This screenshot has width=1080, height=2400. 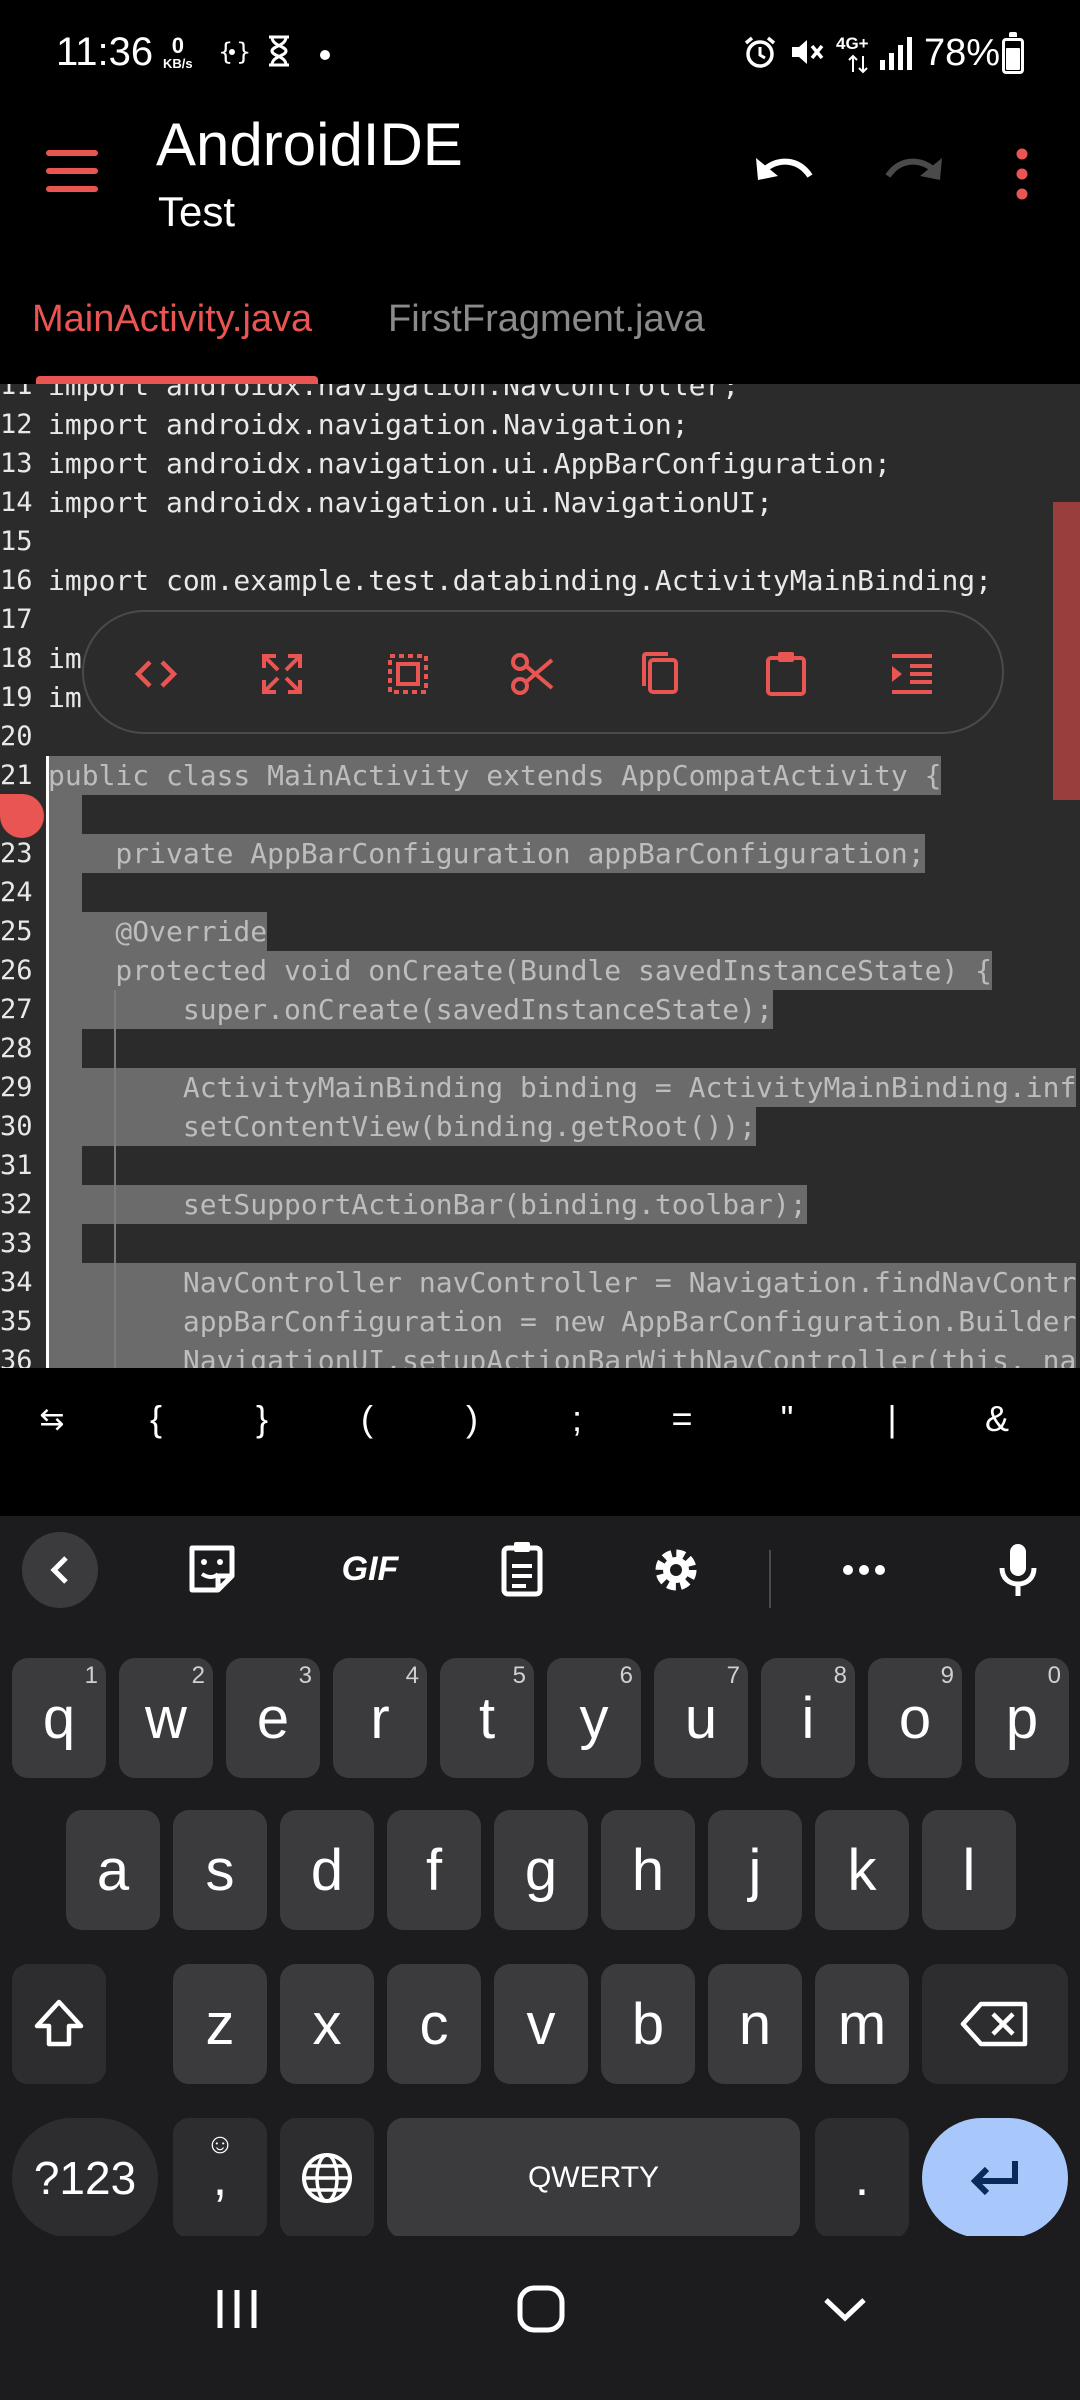 I want to click on expand-icon, so click(x=282, y=674).